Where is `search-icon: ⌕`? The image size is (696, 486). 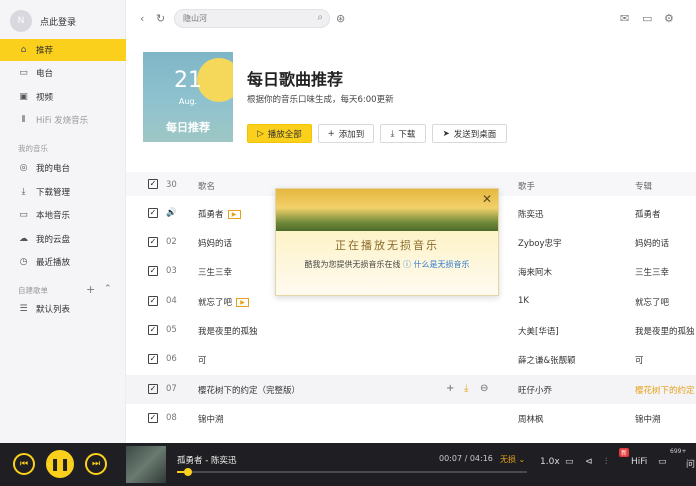
search-icon: ⌕ is located at coordinates (320, 17).